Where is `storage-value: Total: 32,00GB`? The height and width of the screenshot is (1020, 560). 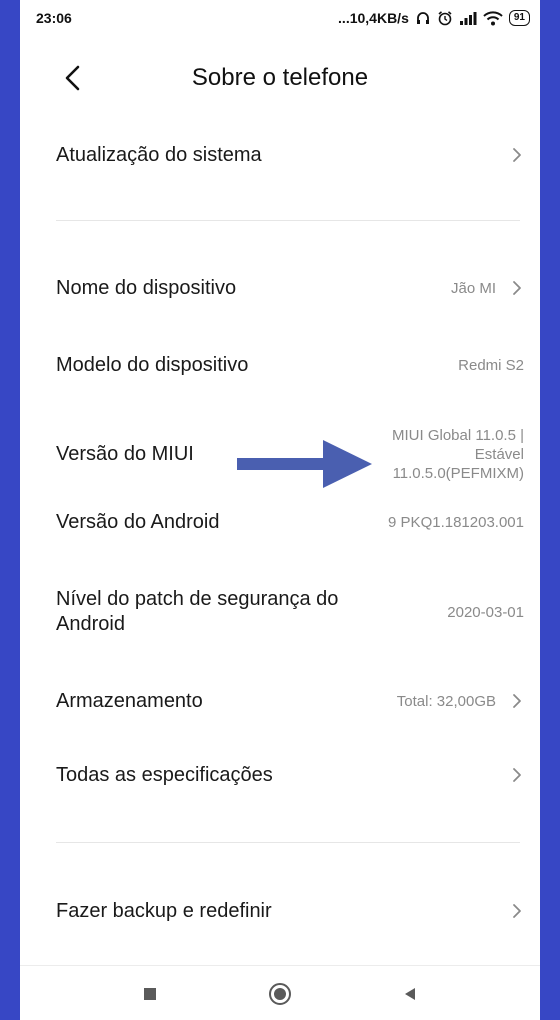 storage-value: Total: 32,00GB is located at coordinates (446, 701).